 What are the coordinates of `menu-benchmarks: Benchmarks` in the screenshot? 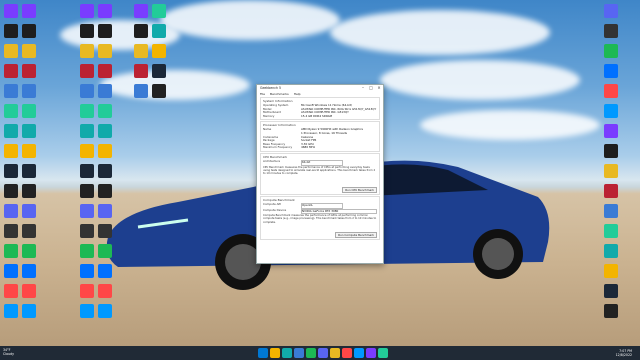 It's located at (279, 94).